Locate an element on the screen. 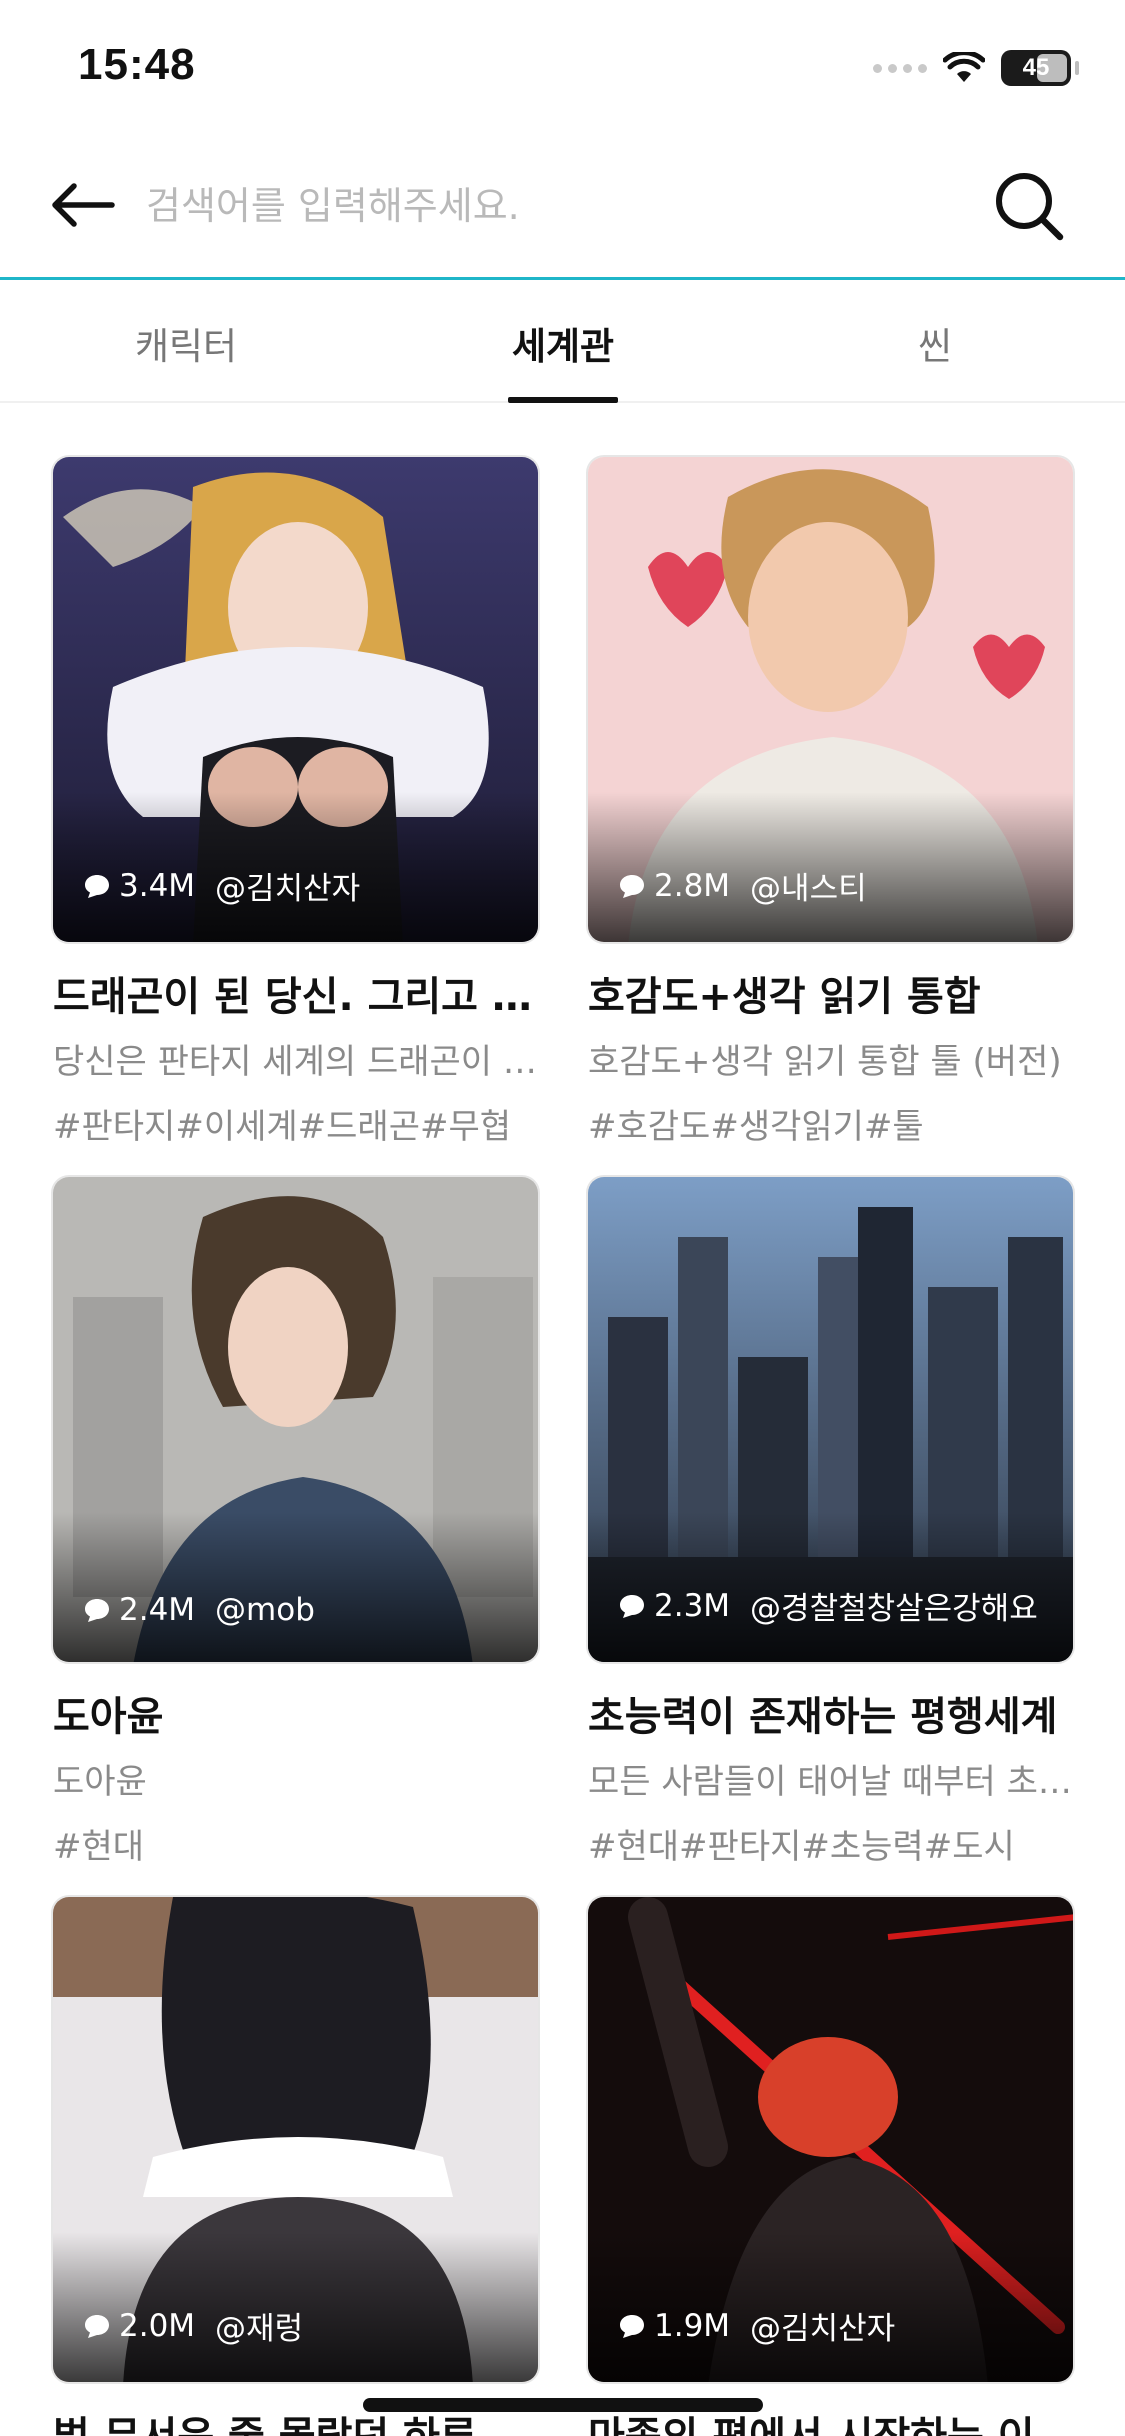 This screenshot has width=1125, height=2436. card-thumbnail: 2.0M @재렁 is located at coordinates (295, 2139).